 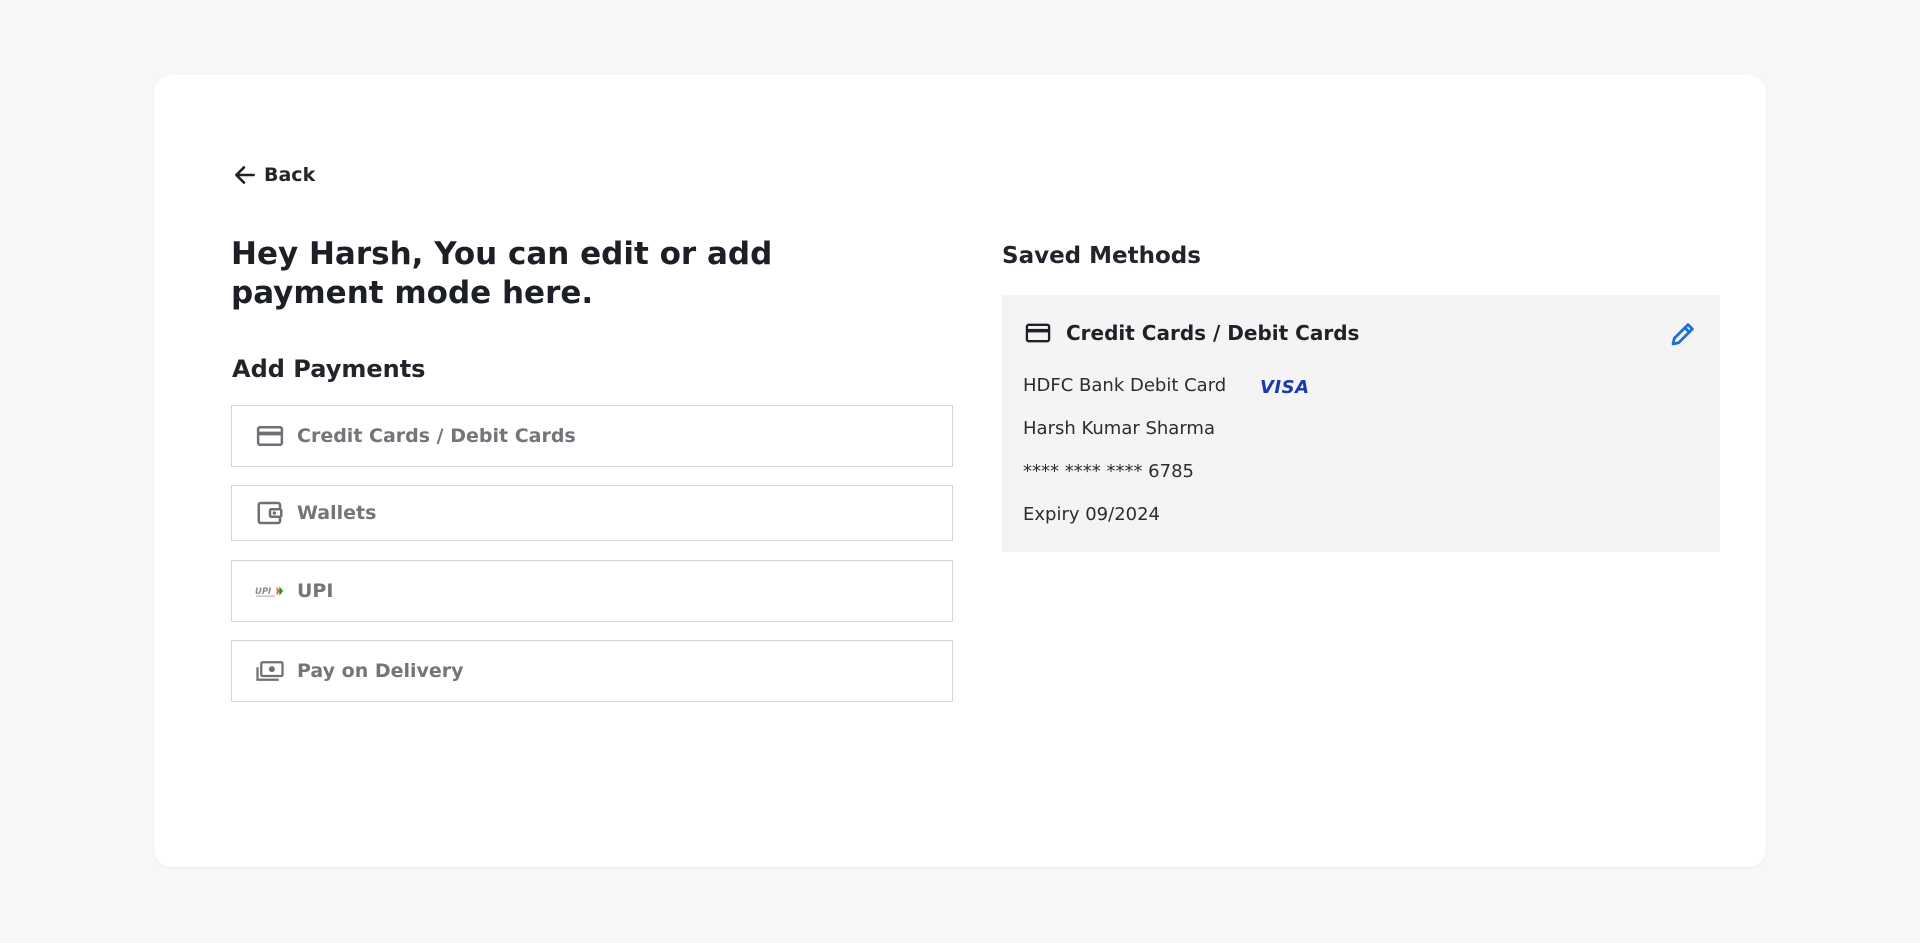 What do you see at coordinates (592, 513) in the screenshot?
I see `option-wallets: Wallets` at bounding box center [592, 513].